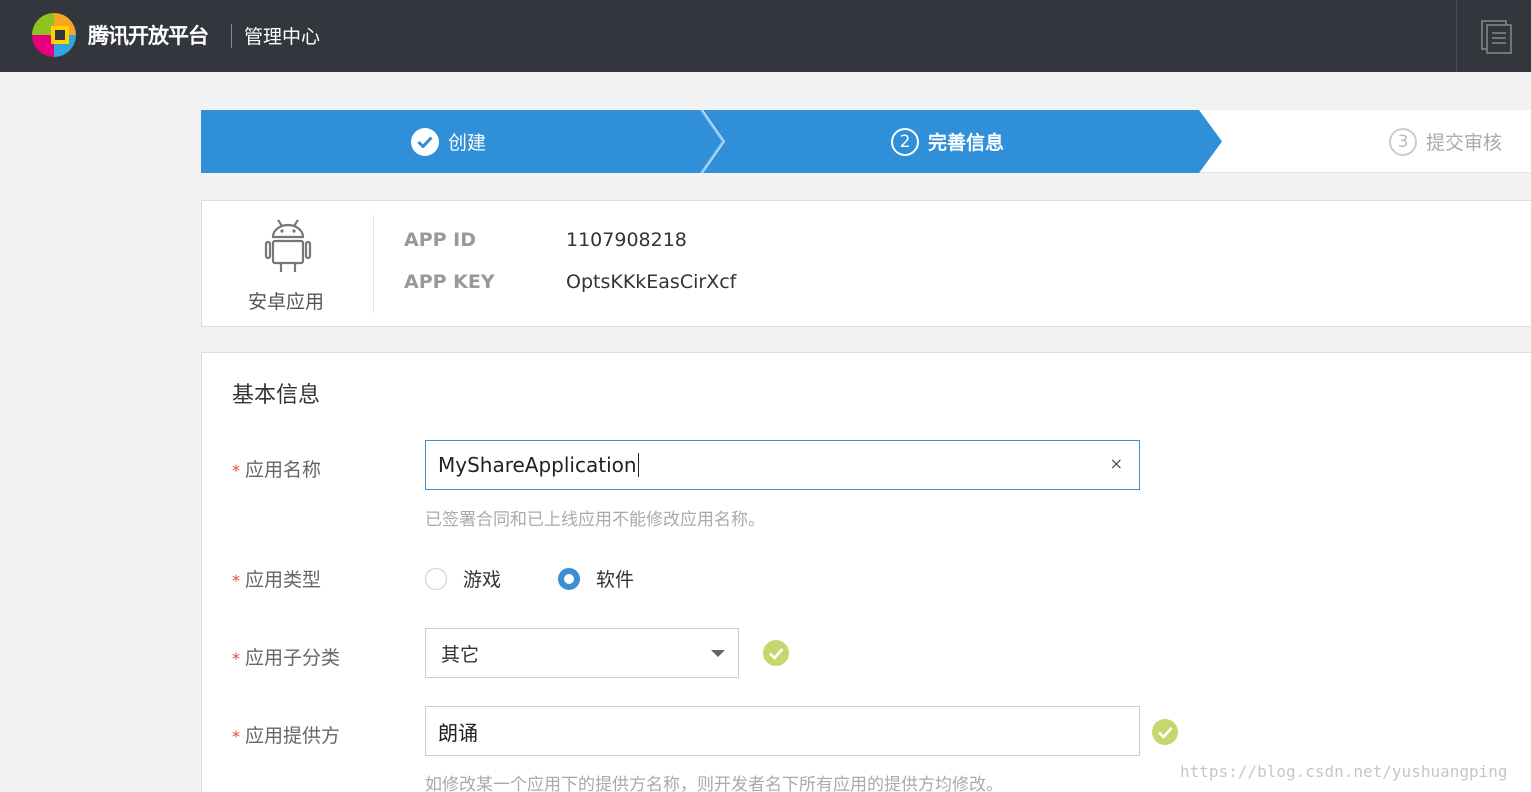 The image size is (1531, 792). Describe the element at coordinates (1403, 141) in the screenshot. I see `step-number: 3` at that location.